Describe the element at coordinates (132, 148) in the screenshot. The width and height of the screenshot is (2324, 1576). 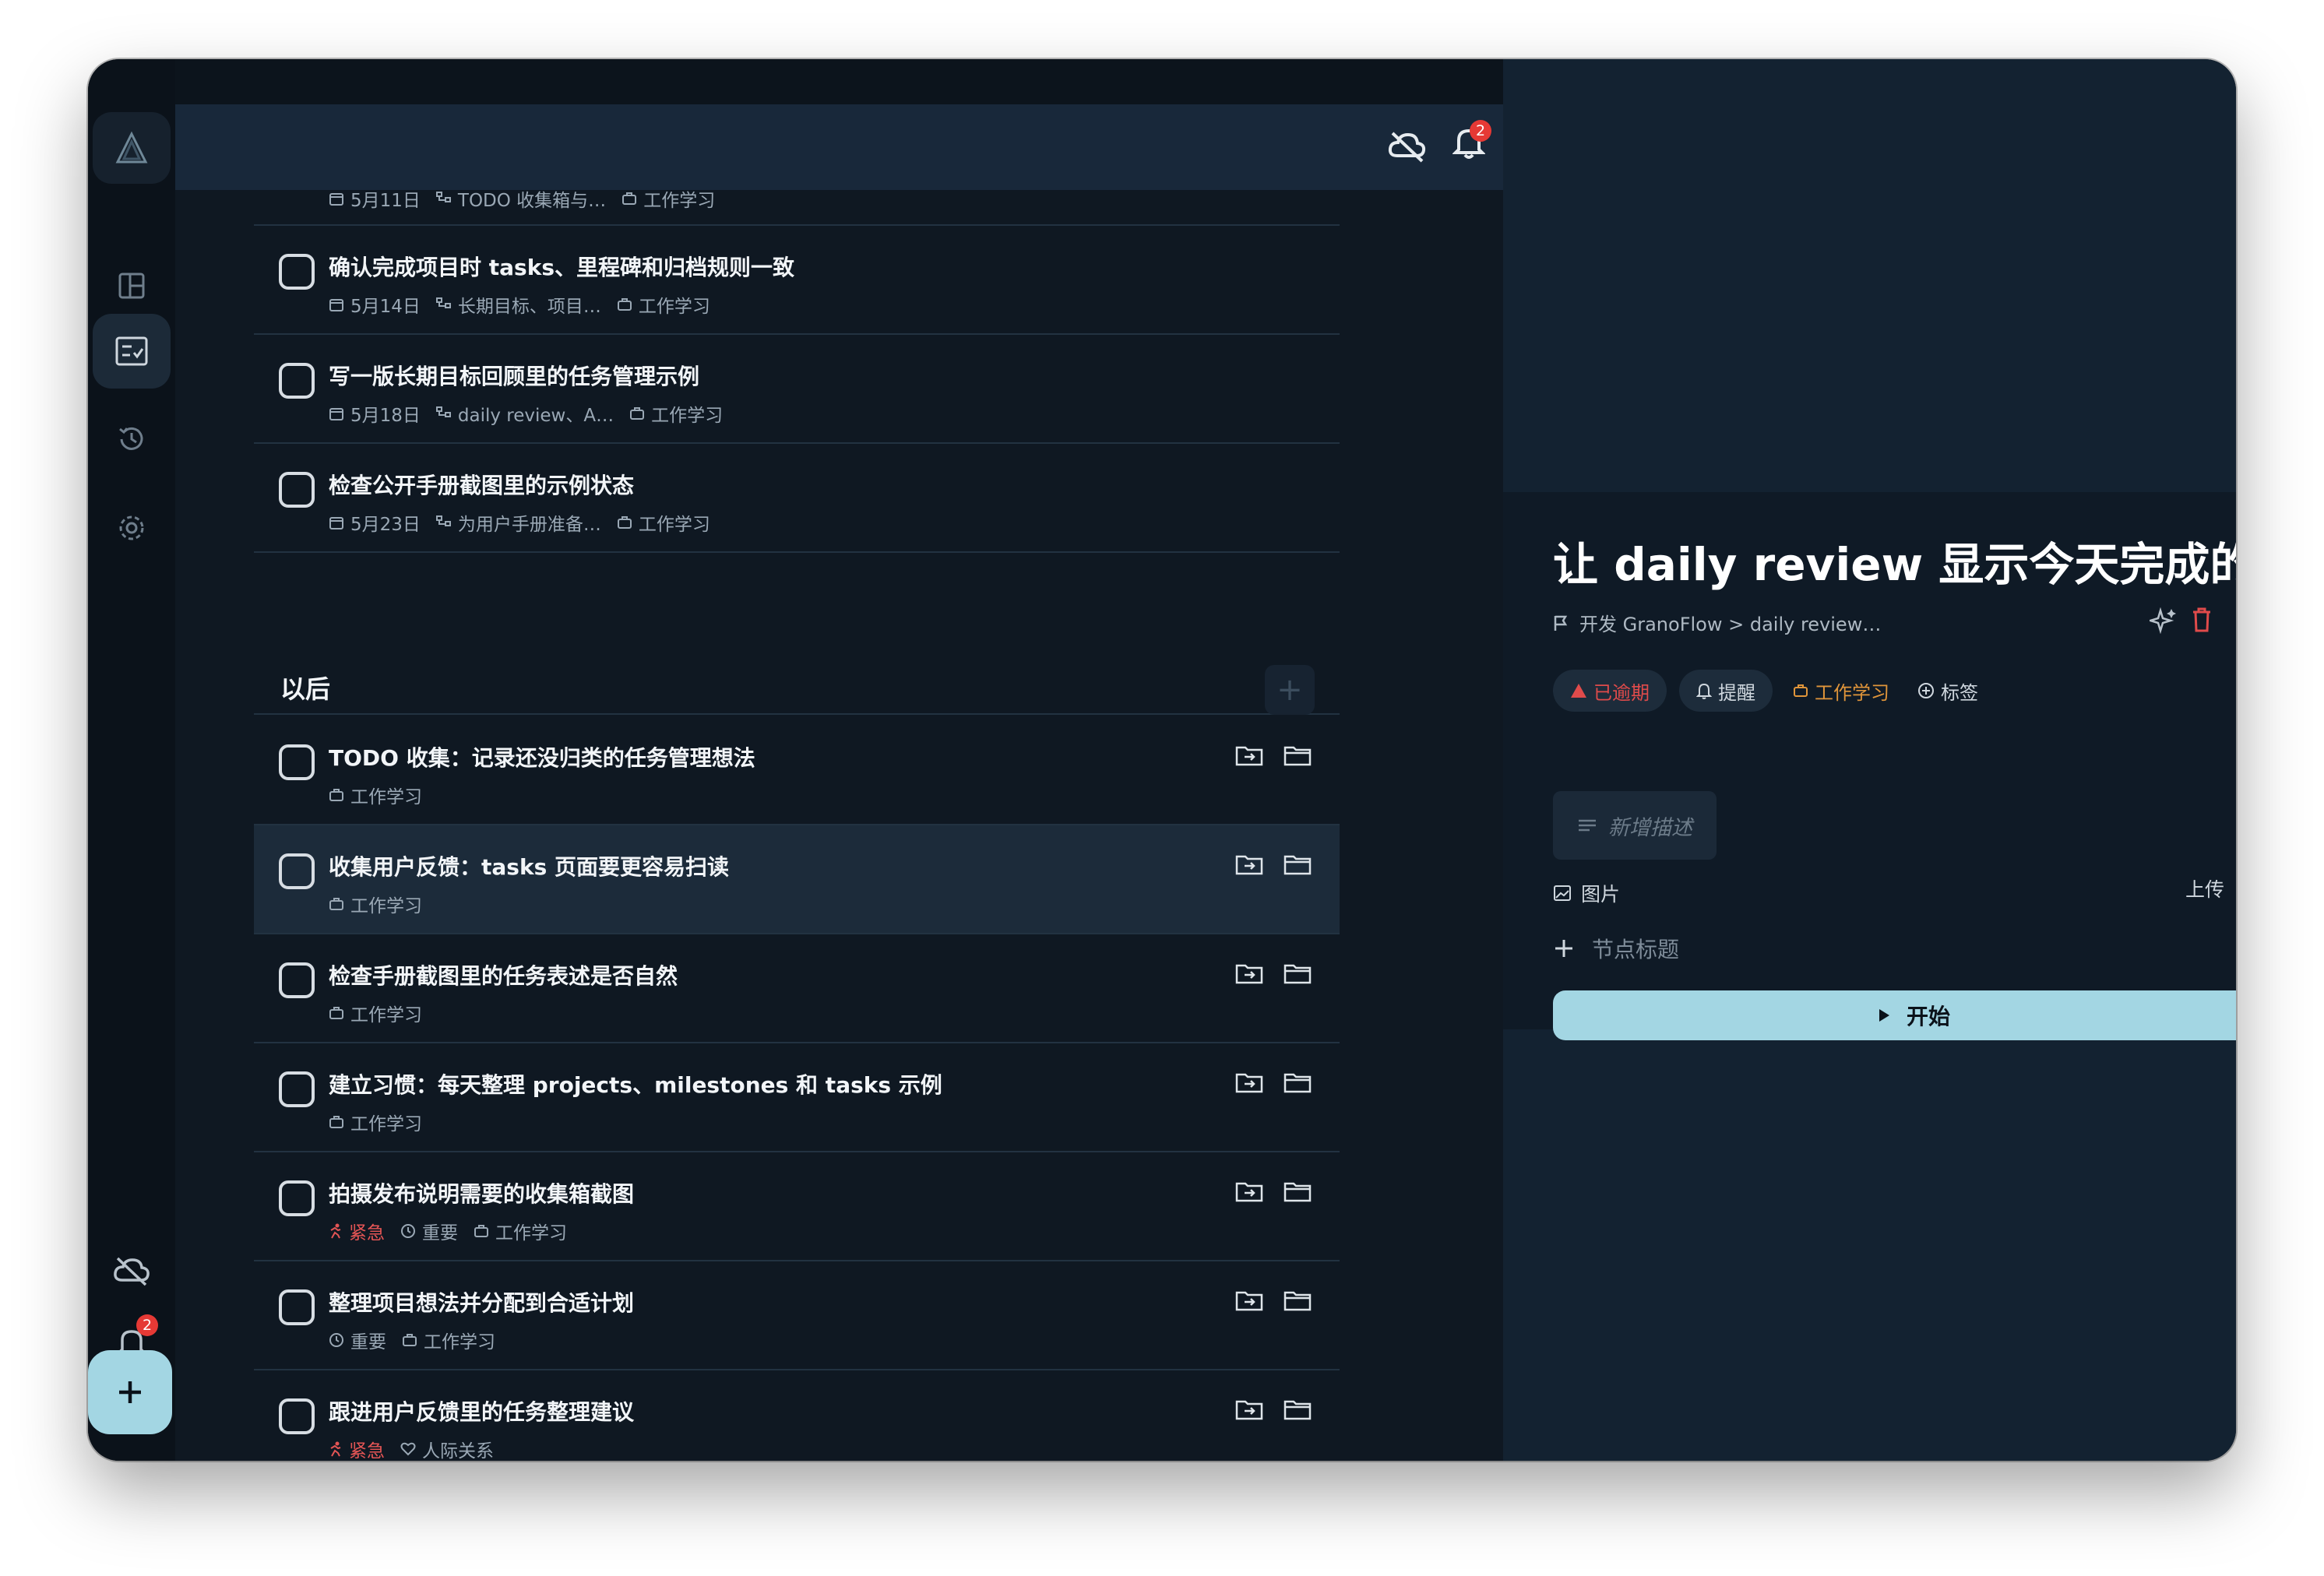
I see `app-logo` at that location.